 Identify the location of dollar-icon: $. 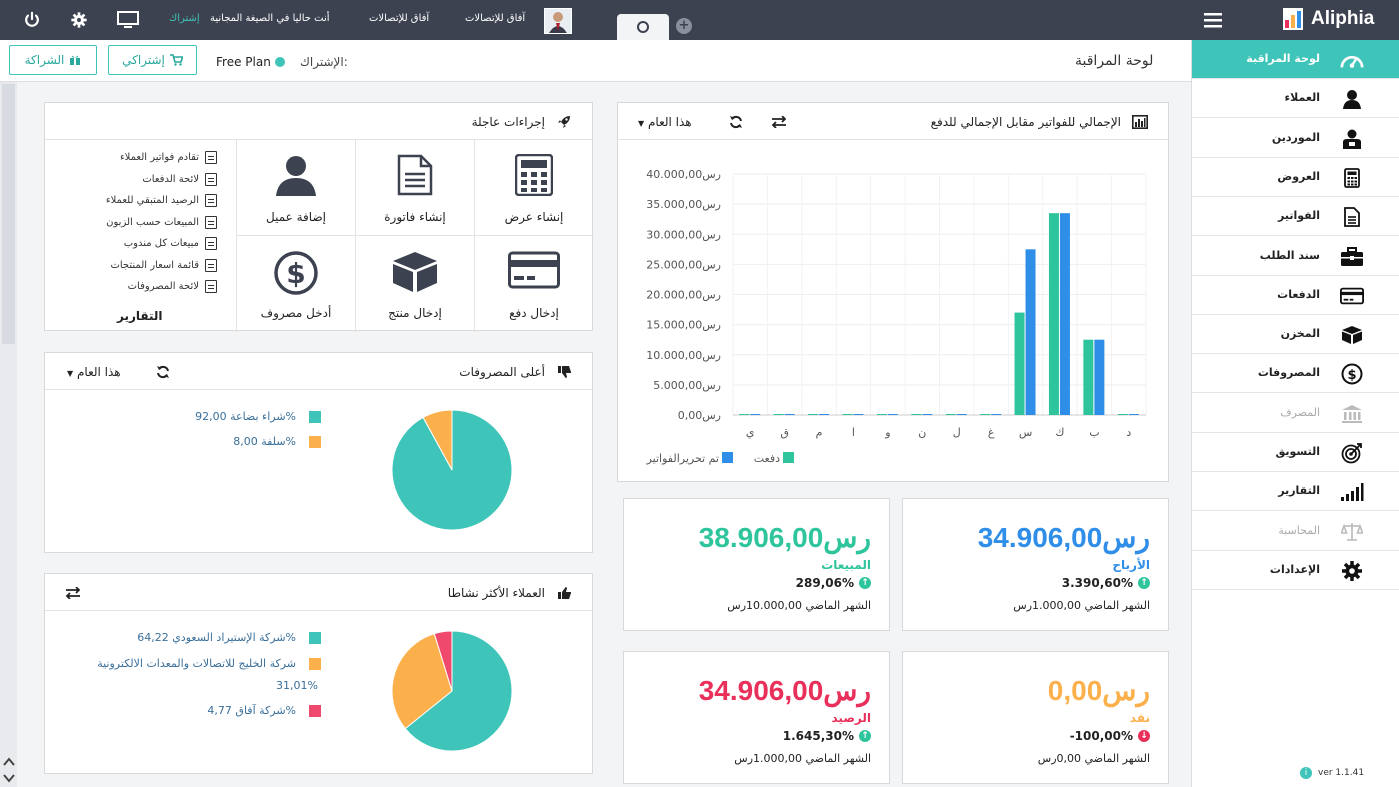
(1352, 374).